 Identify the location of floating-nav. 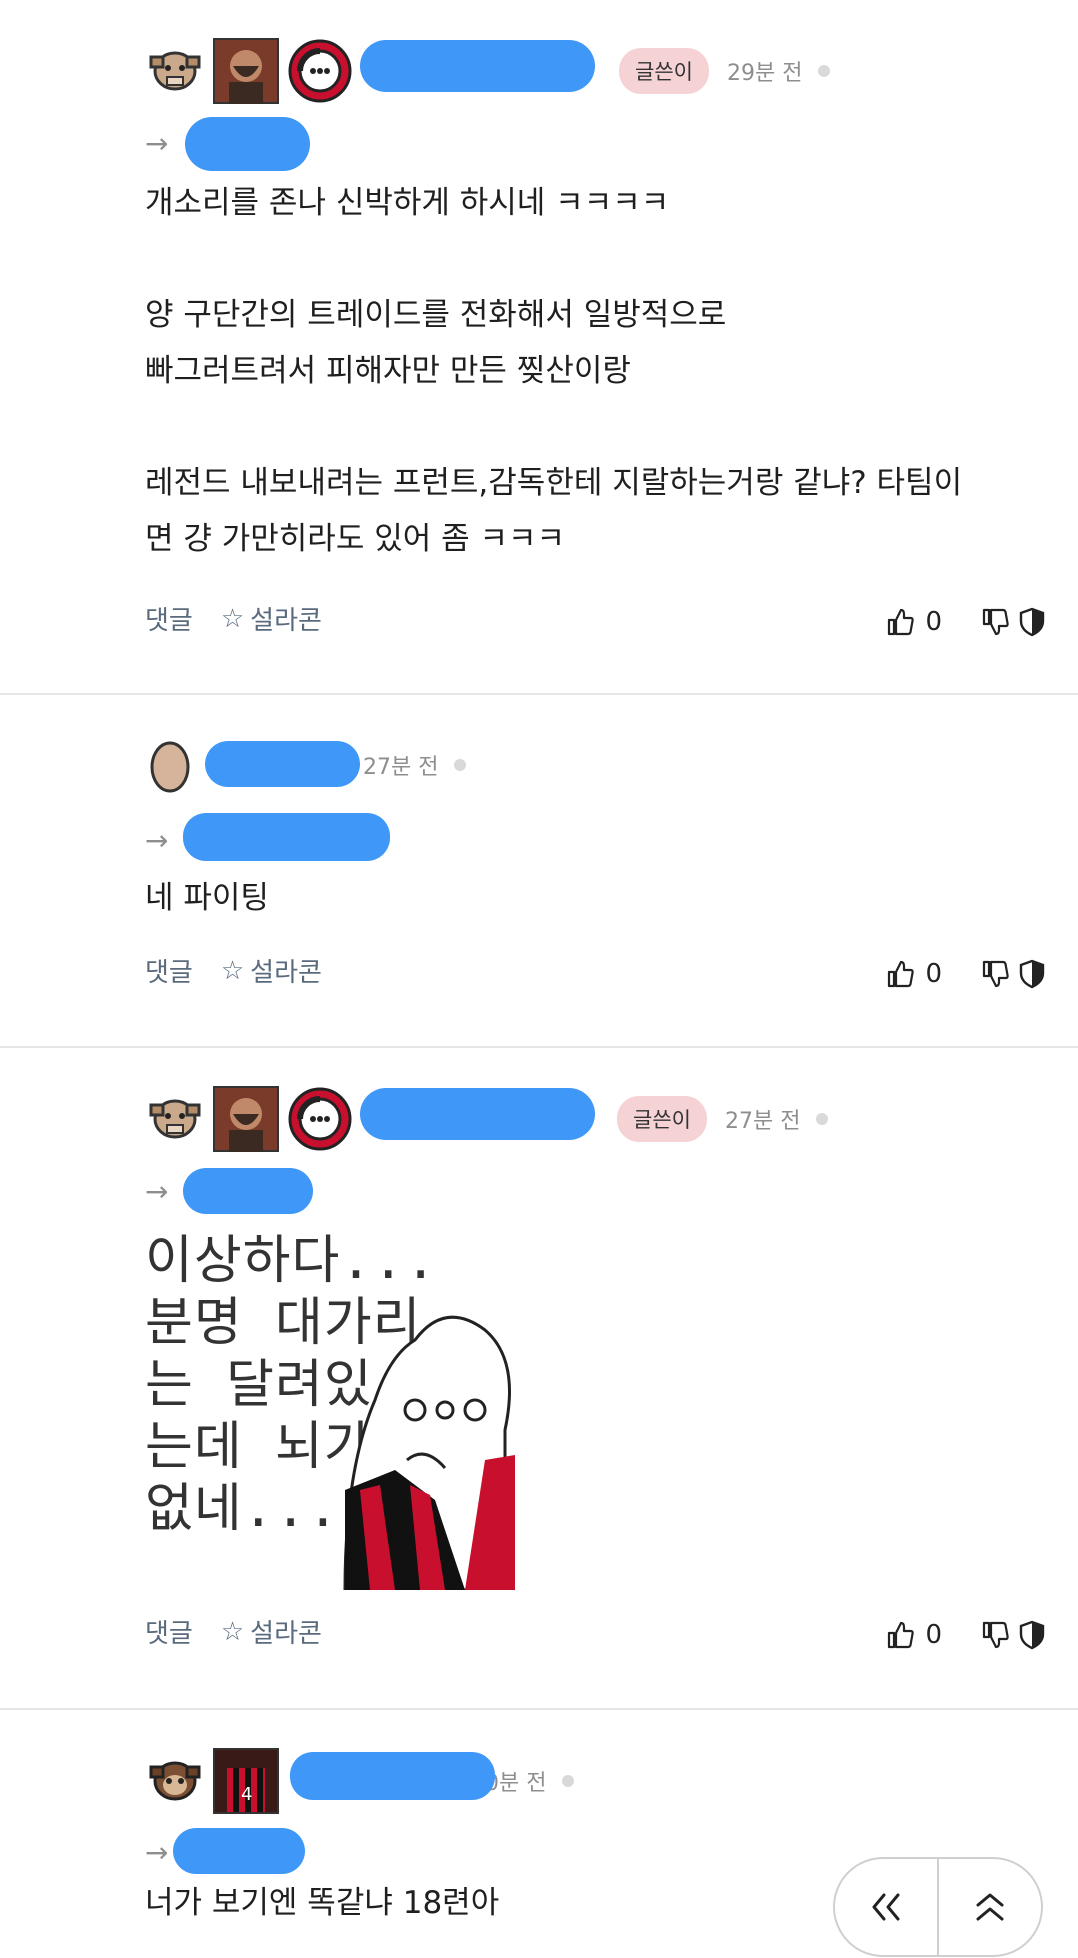
(938, 1907).